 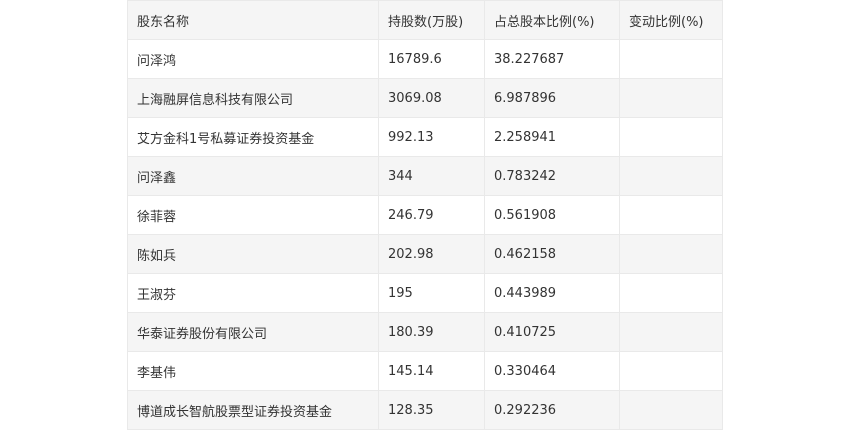 I want to click on cell-shareholder-name: 陈如兵, so click(x=253, y=254).